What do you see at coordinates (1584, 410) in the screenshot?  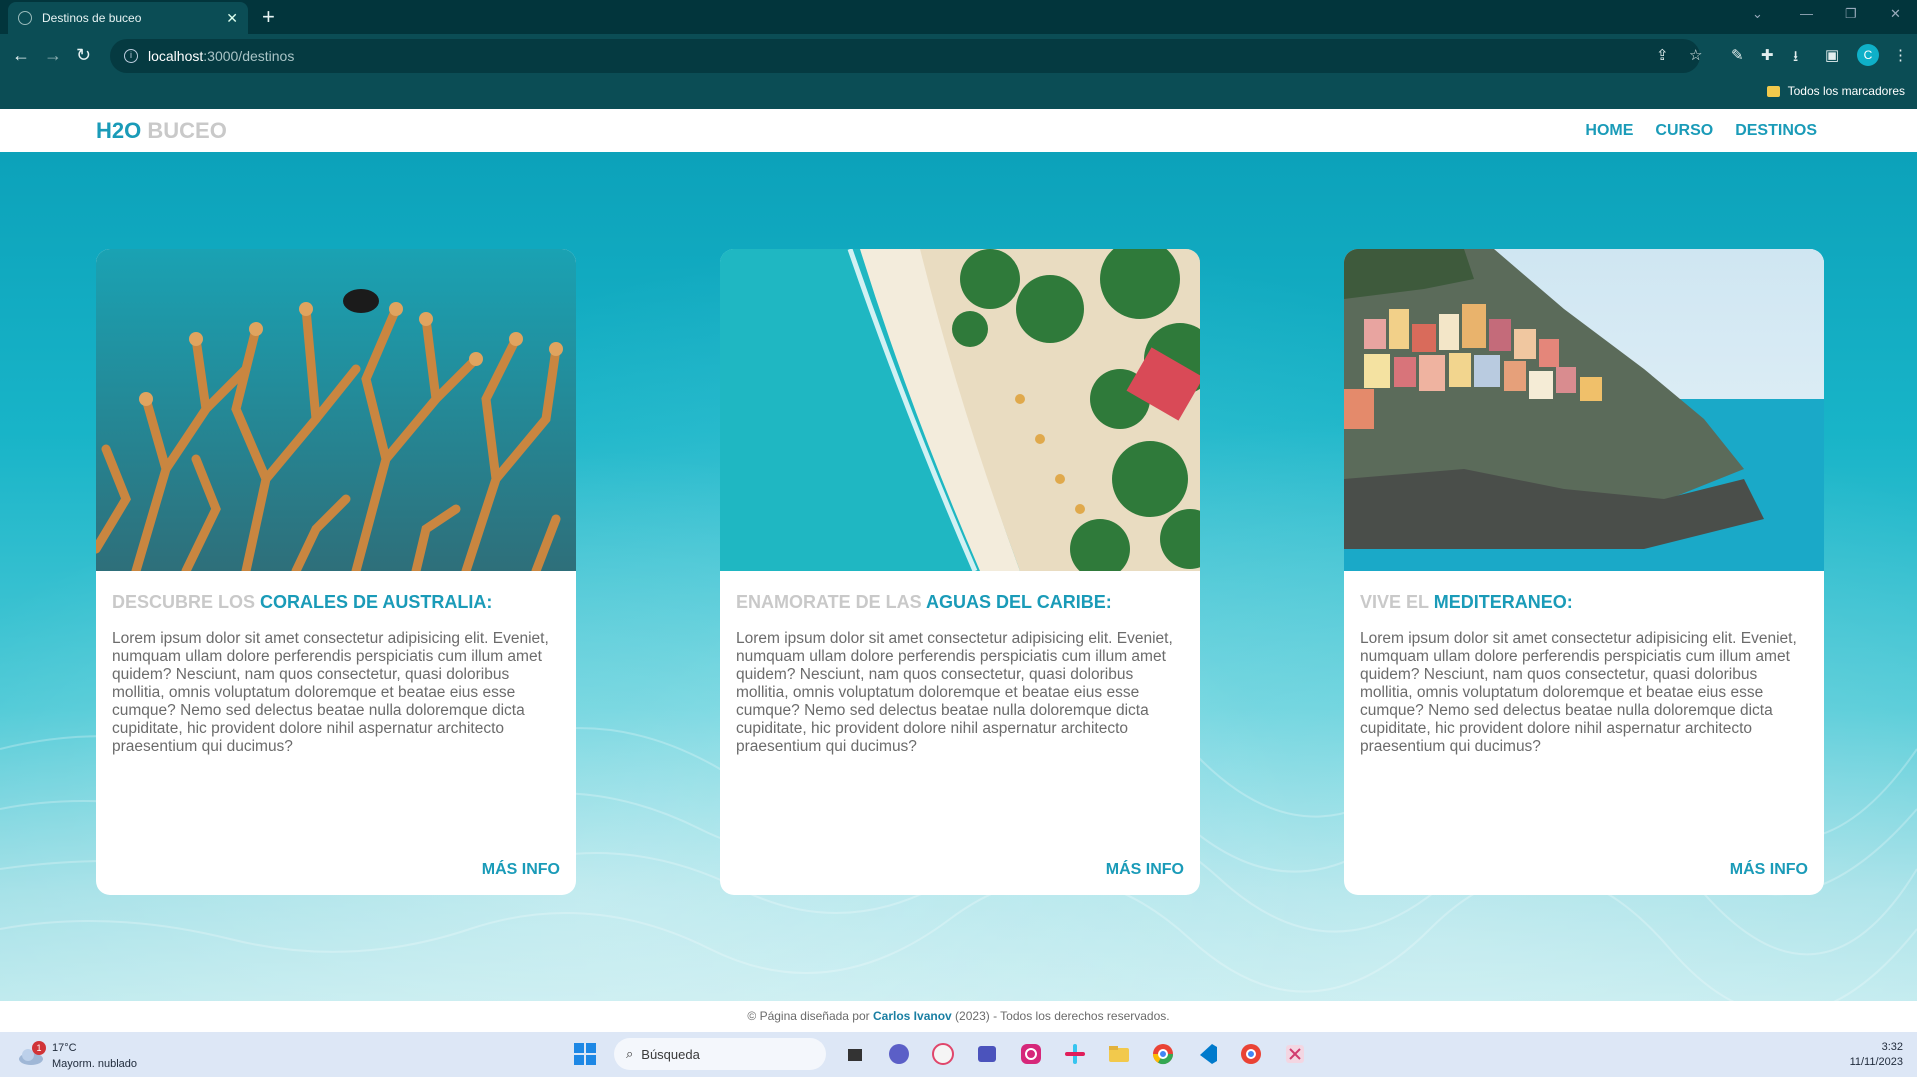 I see `mediterranean-coast-image` at bounding box center [1584, 410].